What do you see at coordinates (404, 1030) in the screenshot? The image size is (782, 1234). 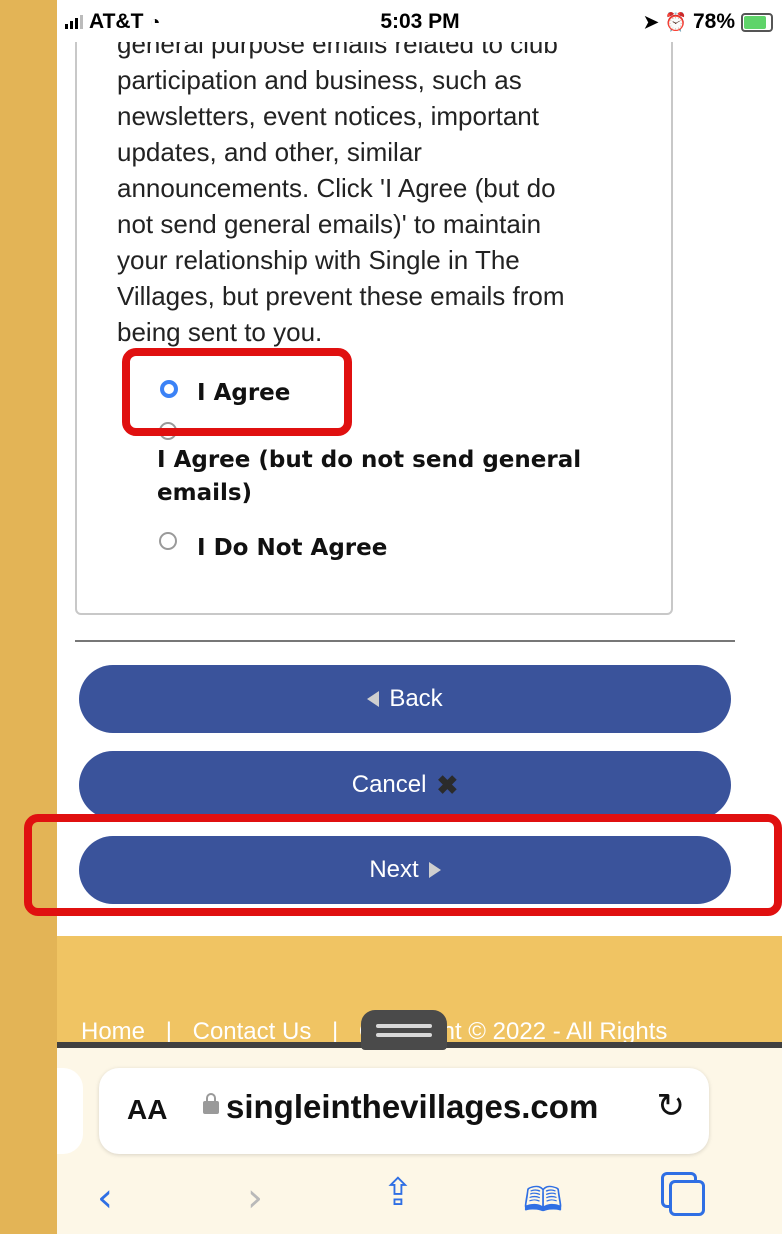 I see `drag-handle-icon` at bounding box center [404, 1030].